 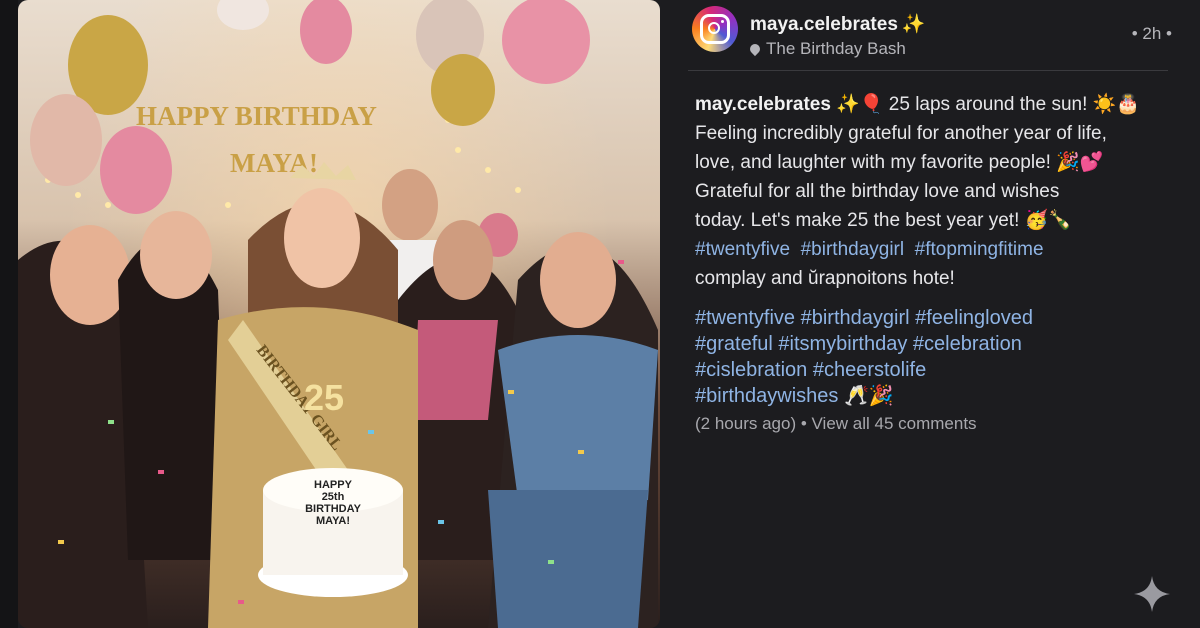 What do you see at coordinates (256, 116) in the screenshot?
I see `banner-line1: HAPPY BIRTHDAY` at bounding box center [256, 116].